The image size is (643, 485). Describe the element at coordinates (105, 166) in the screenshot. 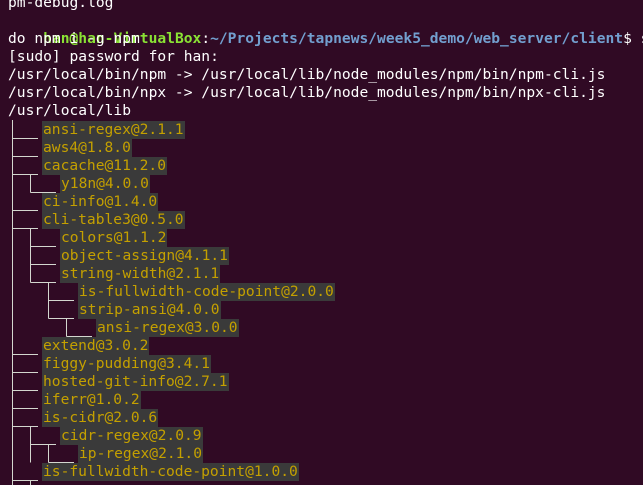

I see `package-entry: cacache@11.2.0` at that location.